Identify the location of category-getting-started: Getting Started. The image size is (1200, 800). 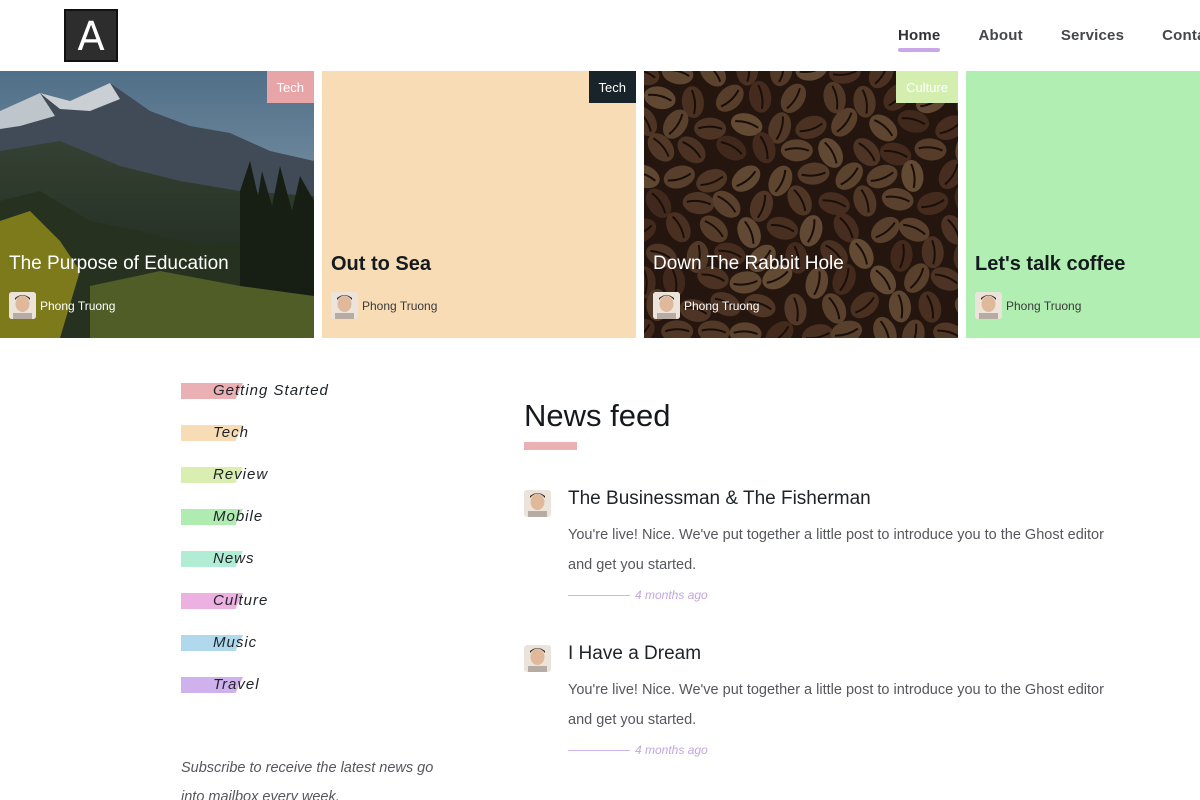
(321, 401).